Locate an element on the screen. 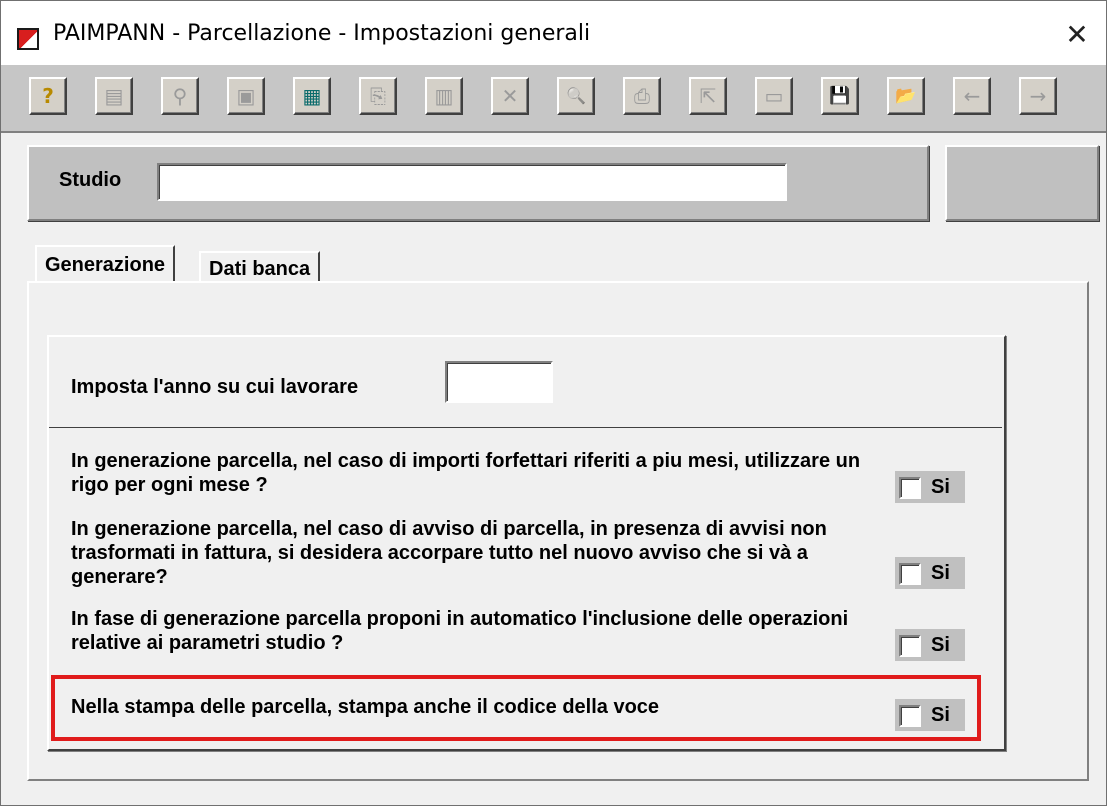  save-icon: 💾 is located at coordinates (840, 96).